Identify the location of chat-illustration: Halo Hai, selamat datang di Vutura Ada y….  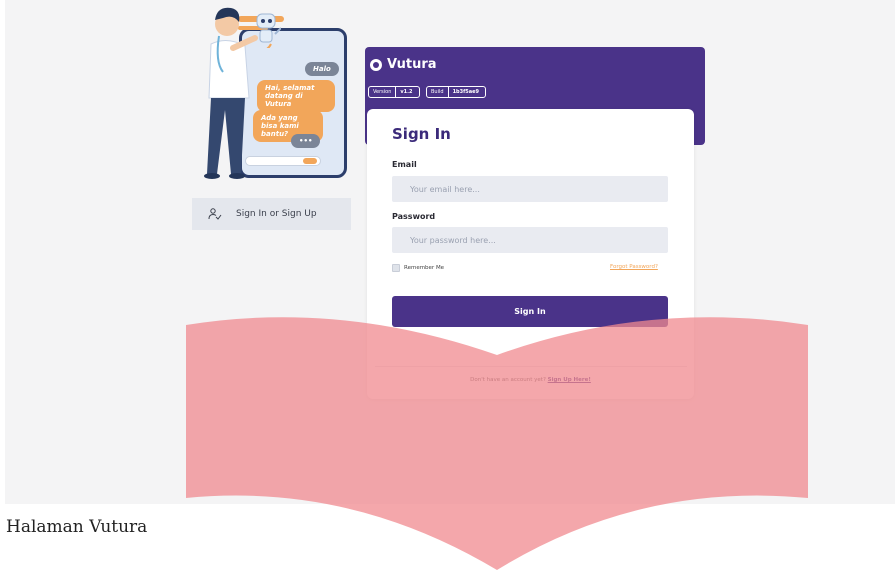
(273, 91).